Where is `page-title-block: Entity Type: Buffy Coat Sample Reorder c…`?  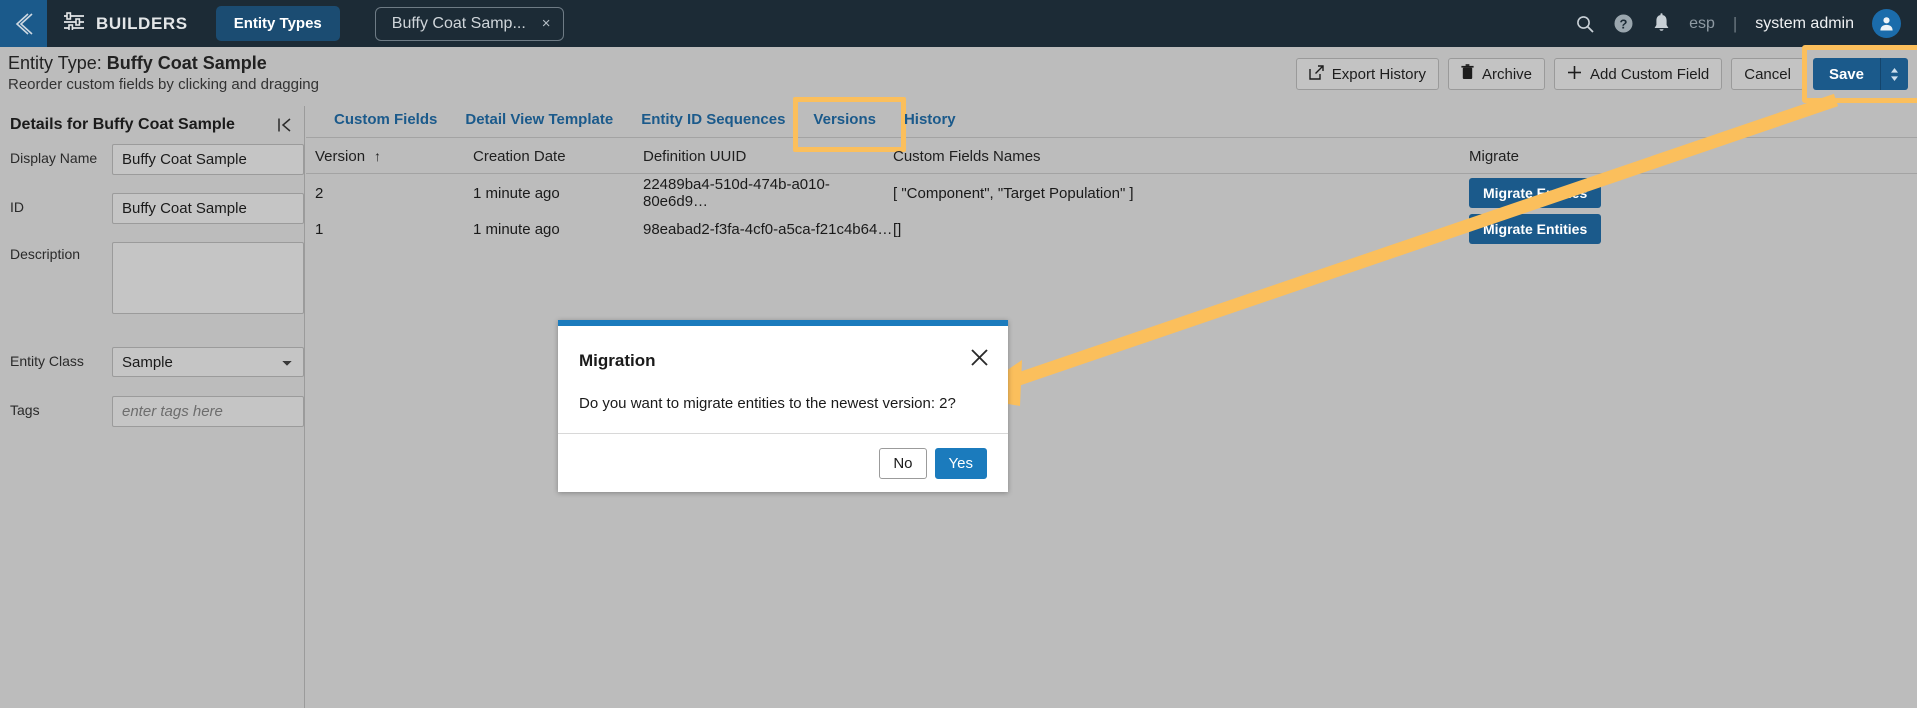 page-title-block: Entity Type: Buffy Coat Sample Reorder c… is located at coordinates (163, 73).